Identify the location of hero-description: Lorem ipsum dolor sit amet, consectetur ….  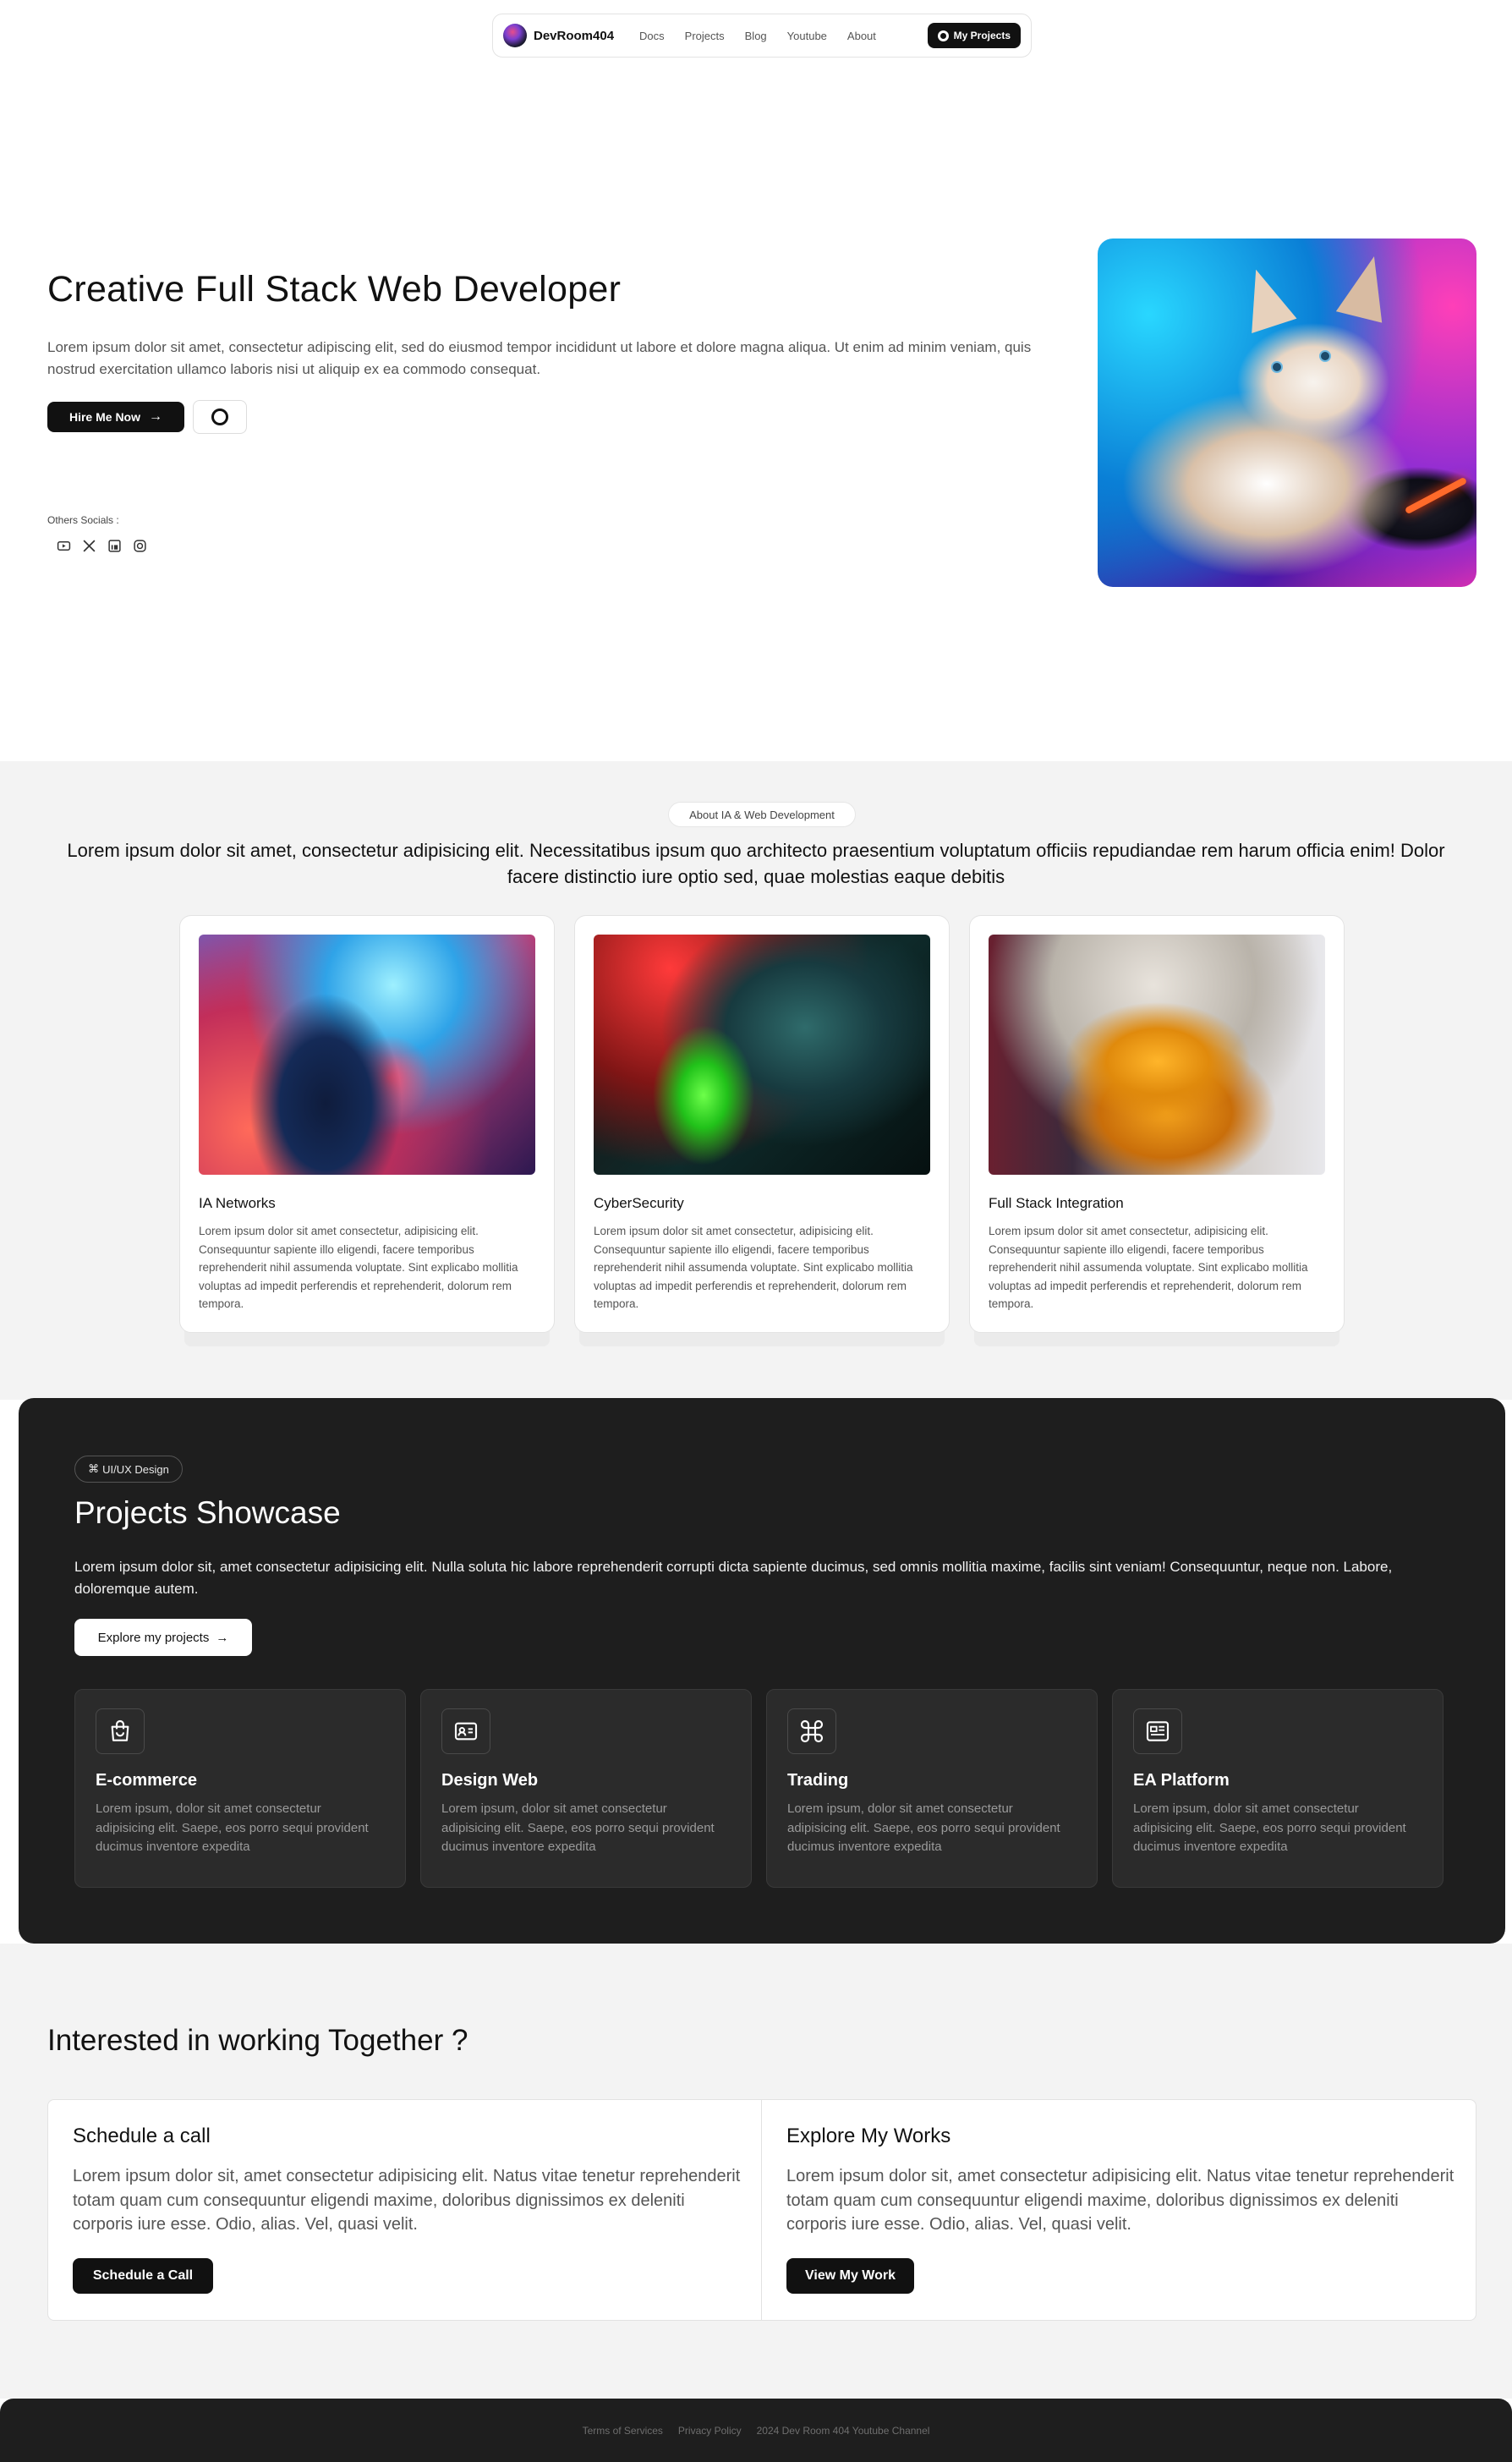
(539, 358).